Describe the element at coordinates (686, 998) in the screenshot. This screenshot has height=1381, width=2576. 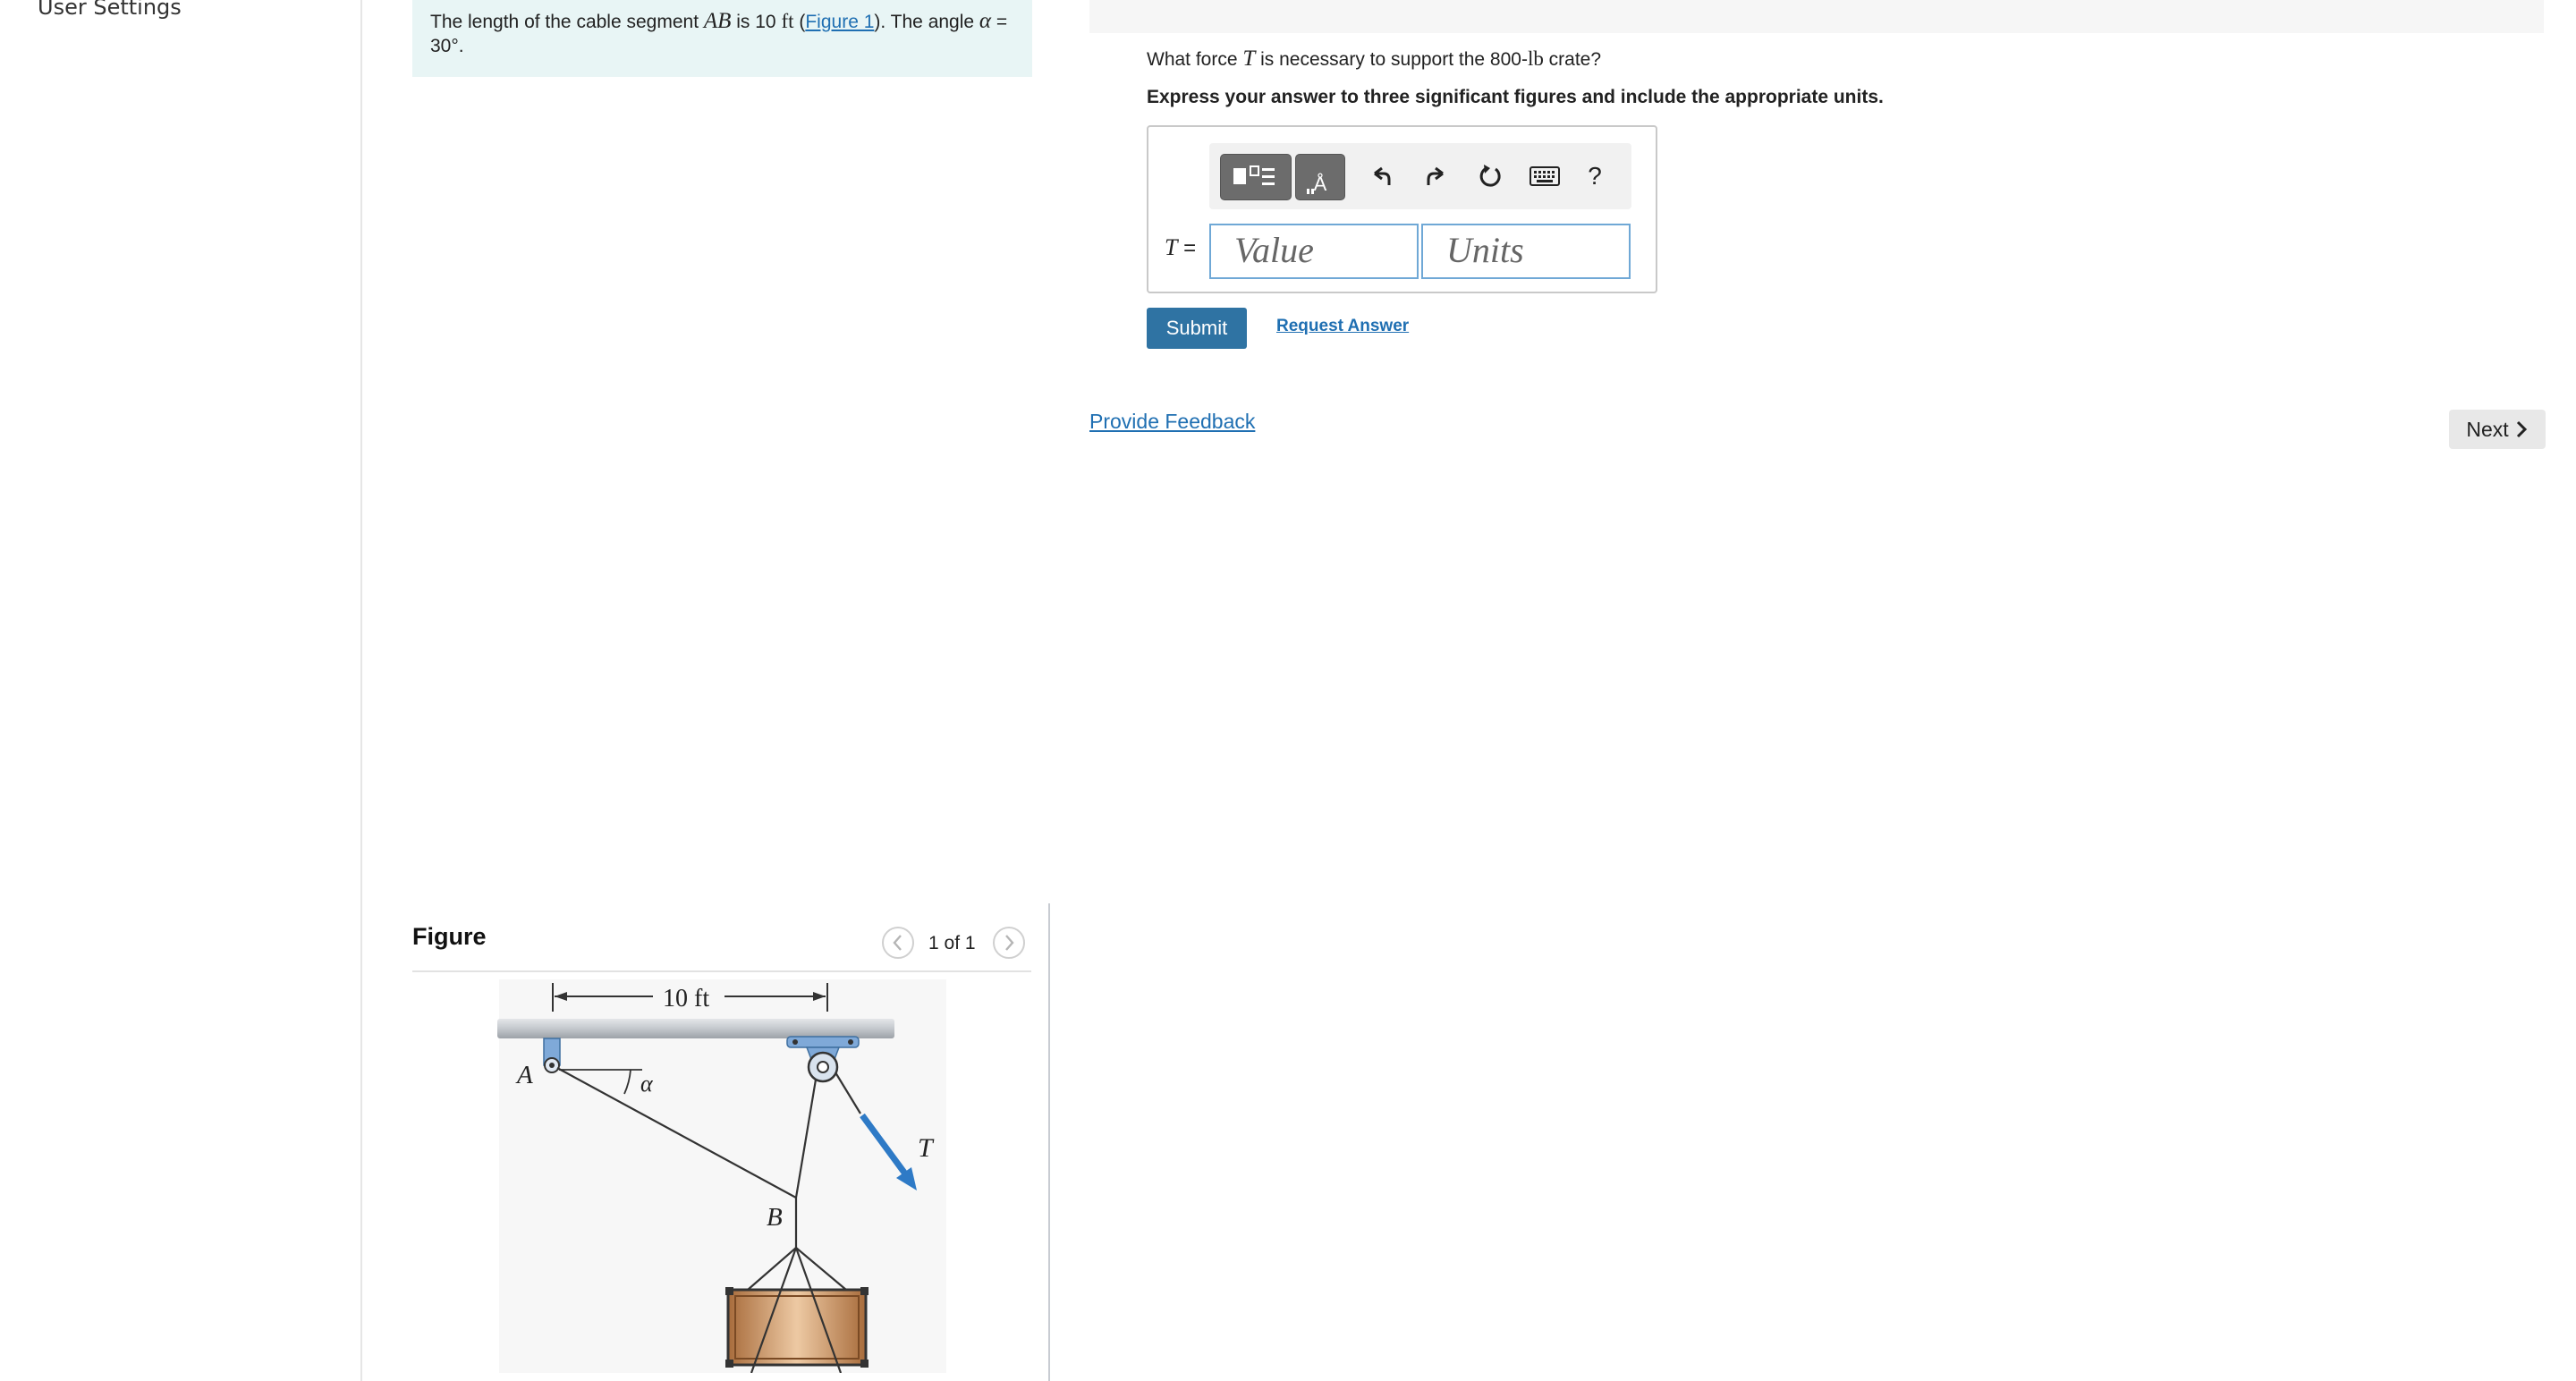
I see `dimension-label: 10 ft` at that location.